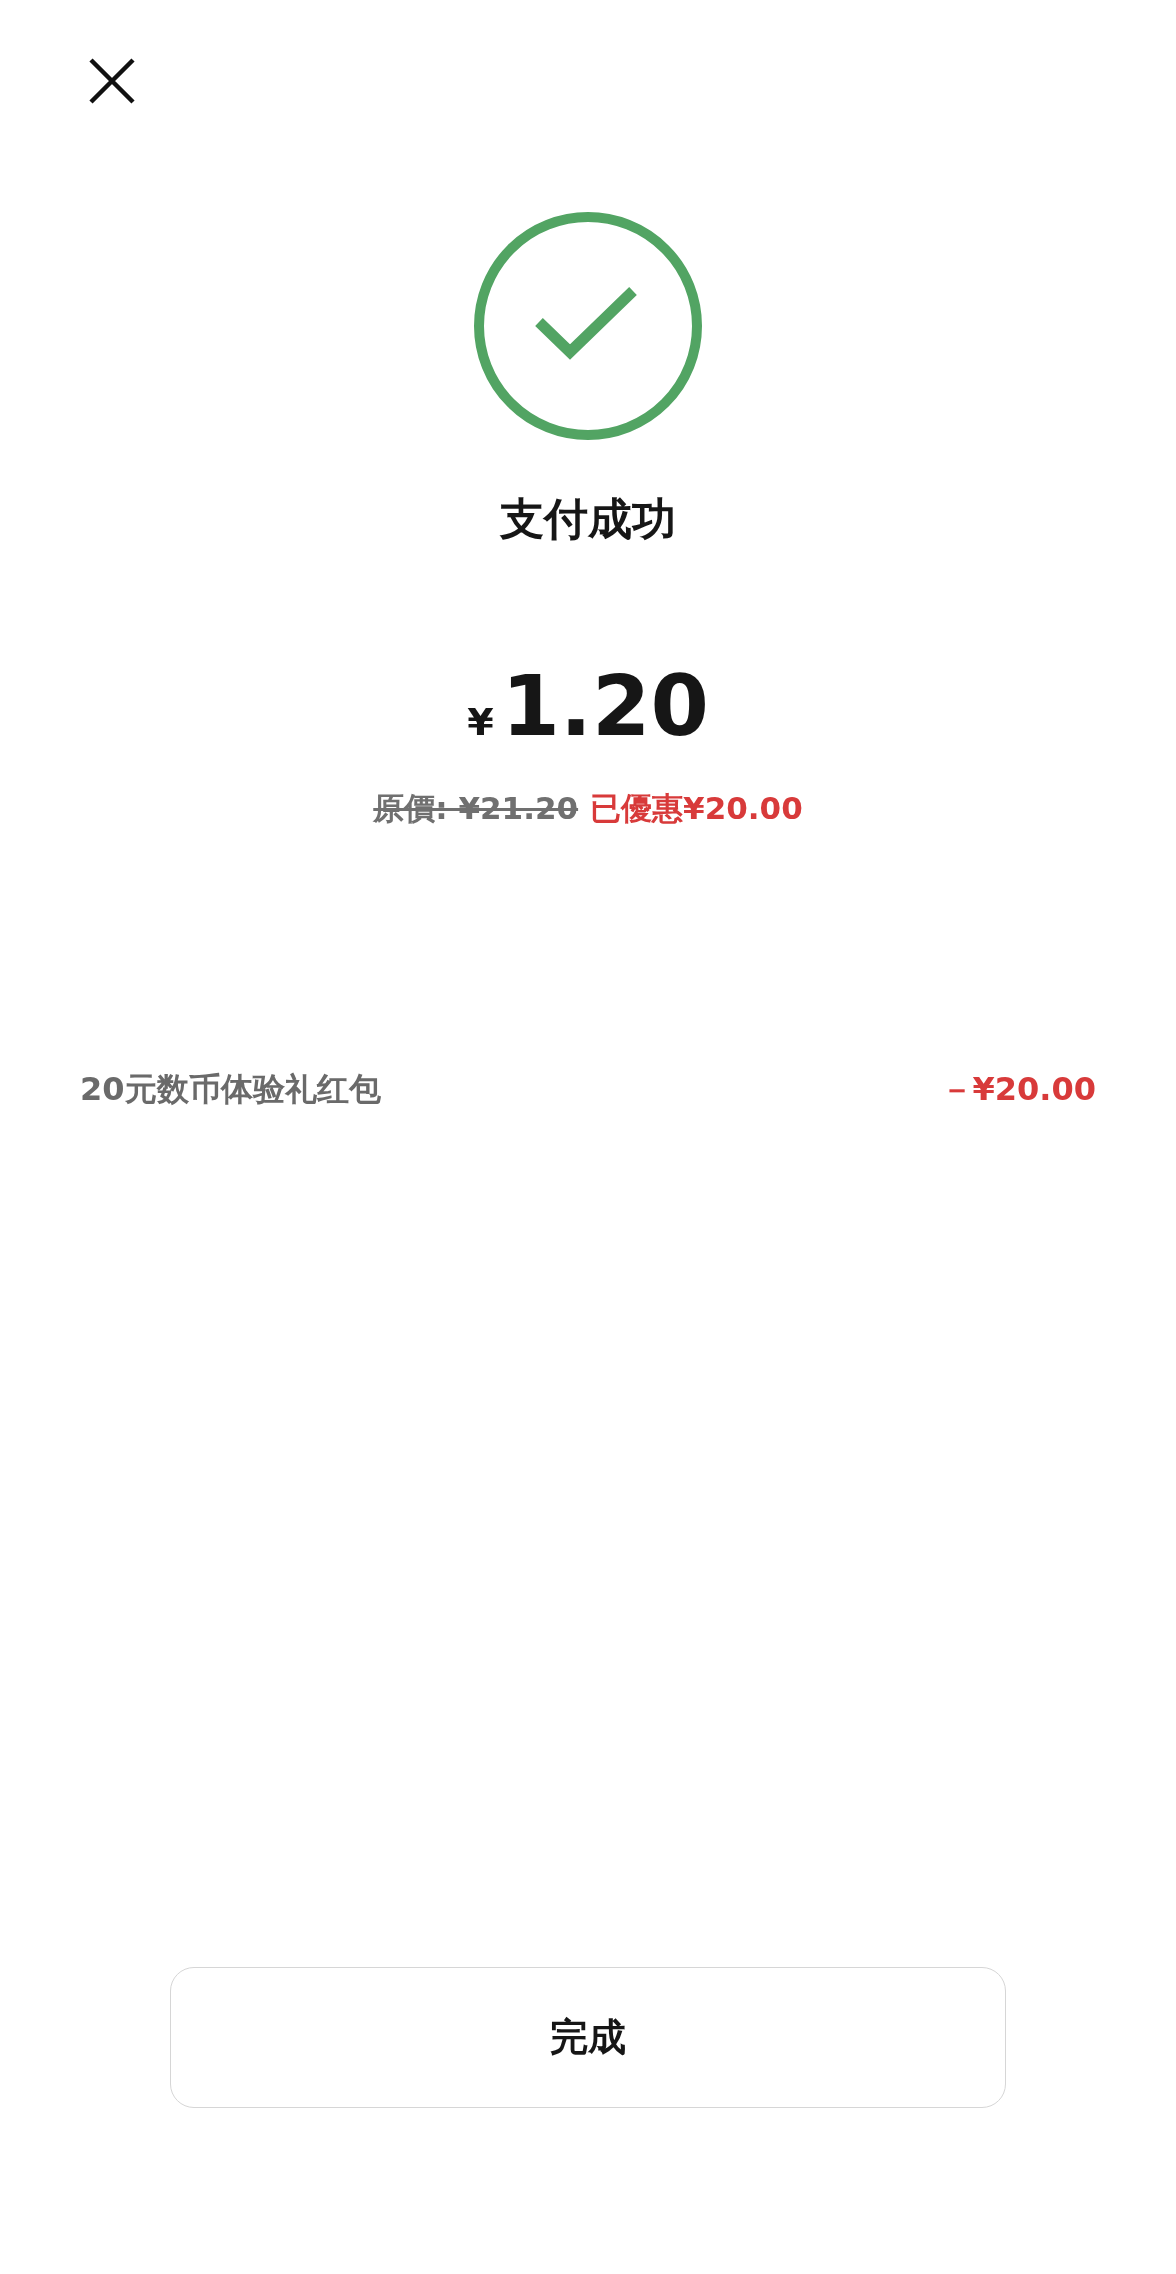 This screenshot has height=2274, width=1176. Describe the element at coordinates (588, 2037) in the screenshot. I see `done-button: 完成` at that location.